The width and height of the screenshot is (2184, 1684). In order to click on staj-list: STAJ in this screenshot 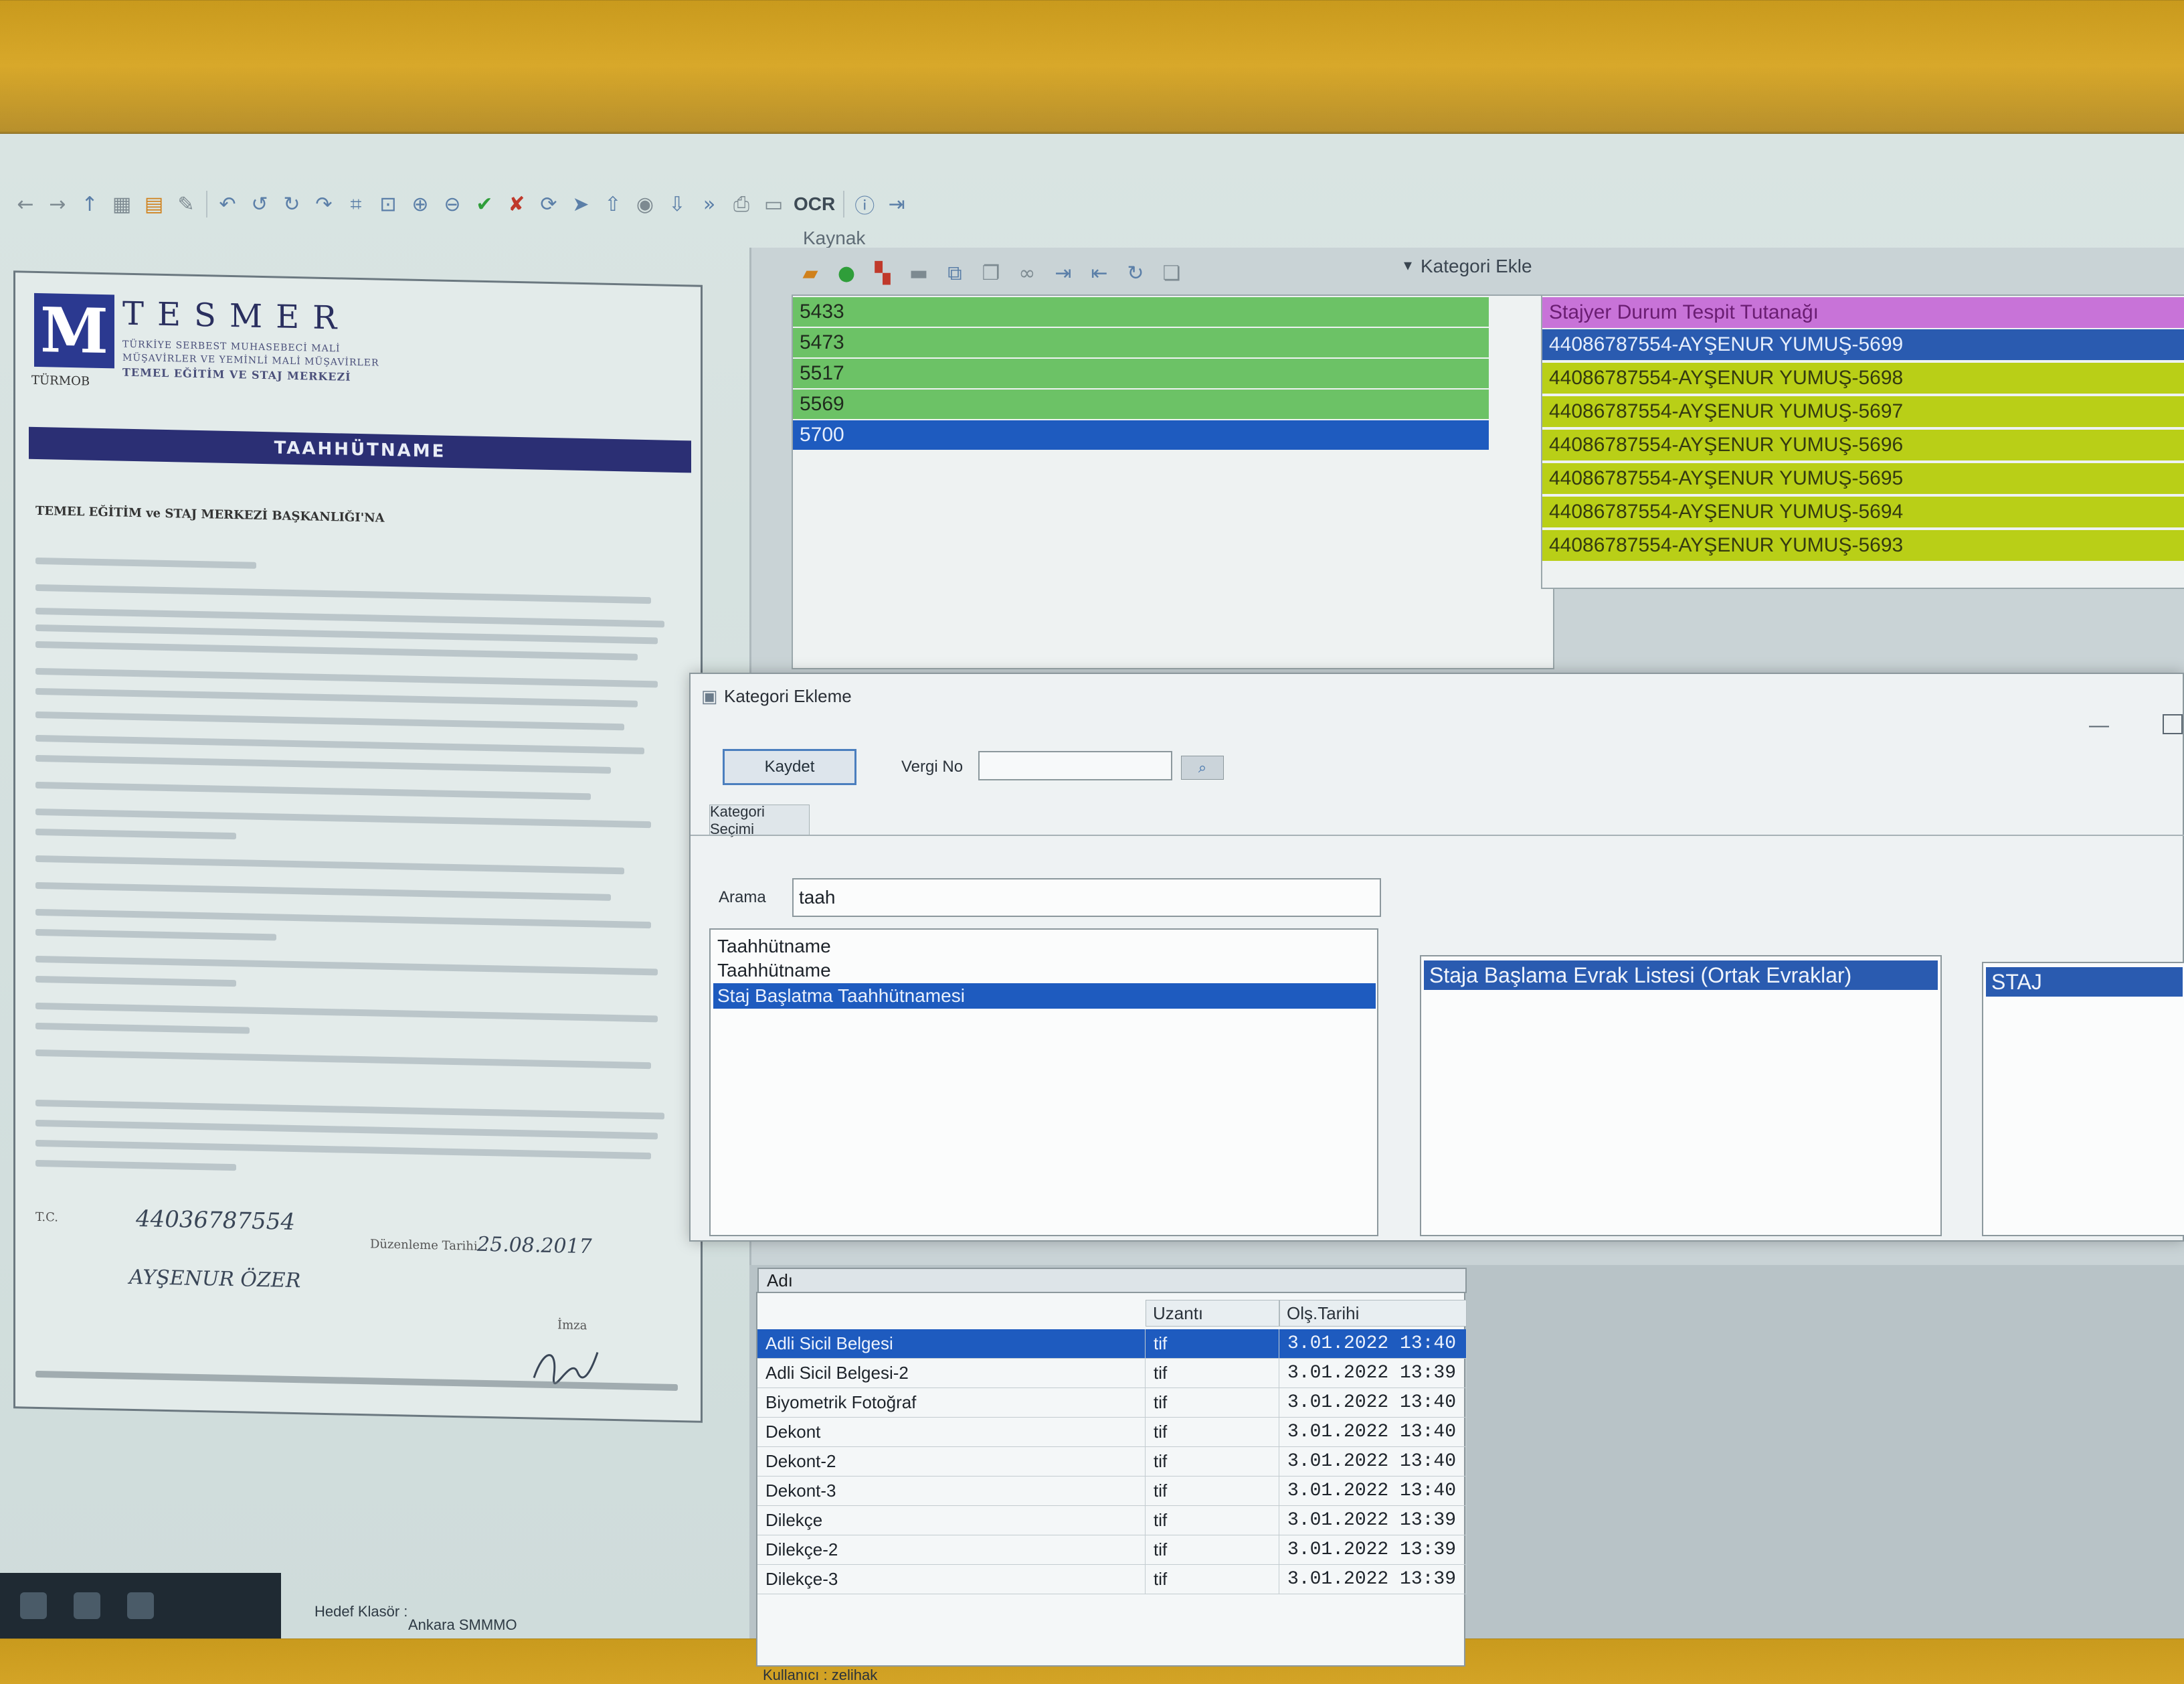, I will do `click(2083, 1099)`.